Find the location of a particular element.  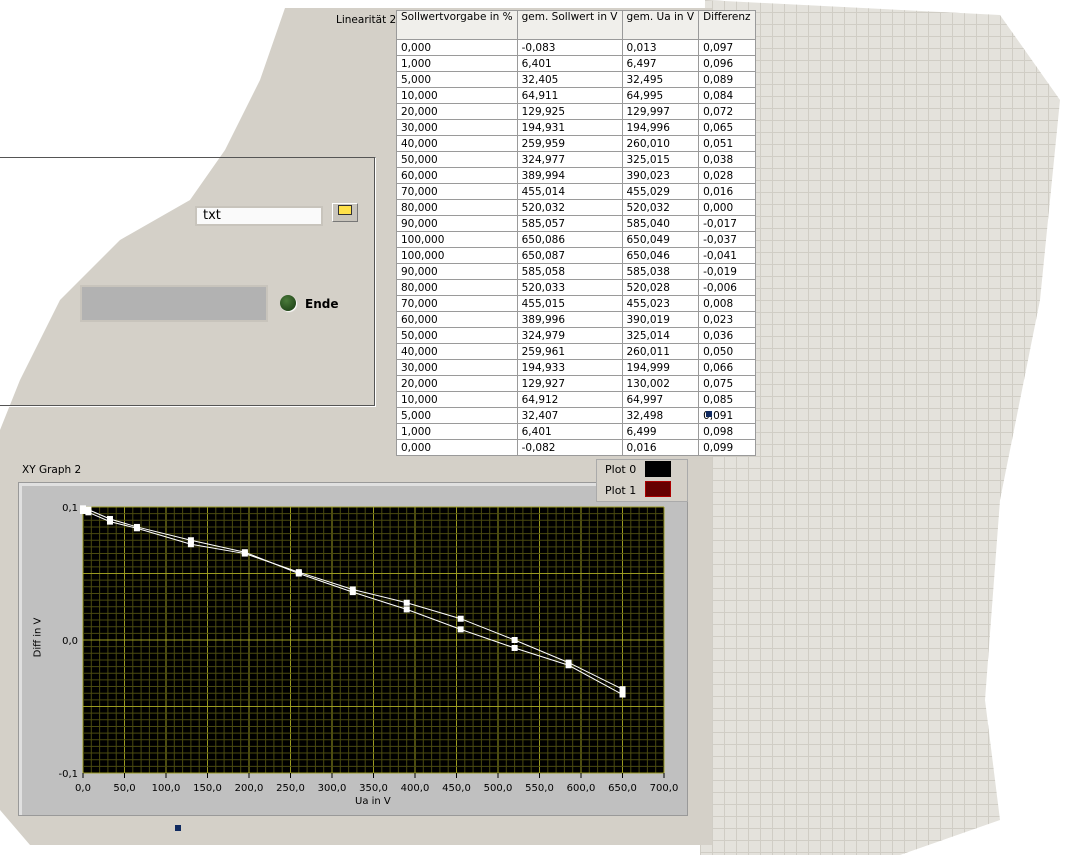

x-tick-label: 50,0 is located at coordinates (124, 788).